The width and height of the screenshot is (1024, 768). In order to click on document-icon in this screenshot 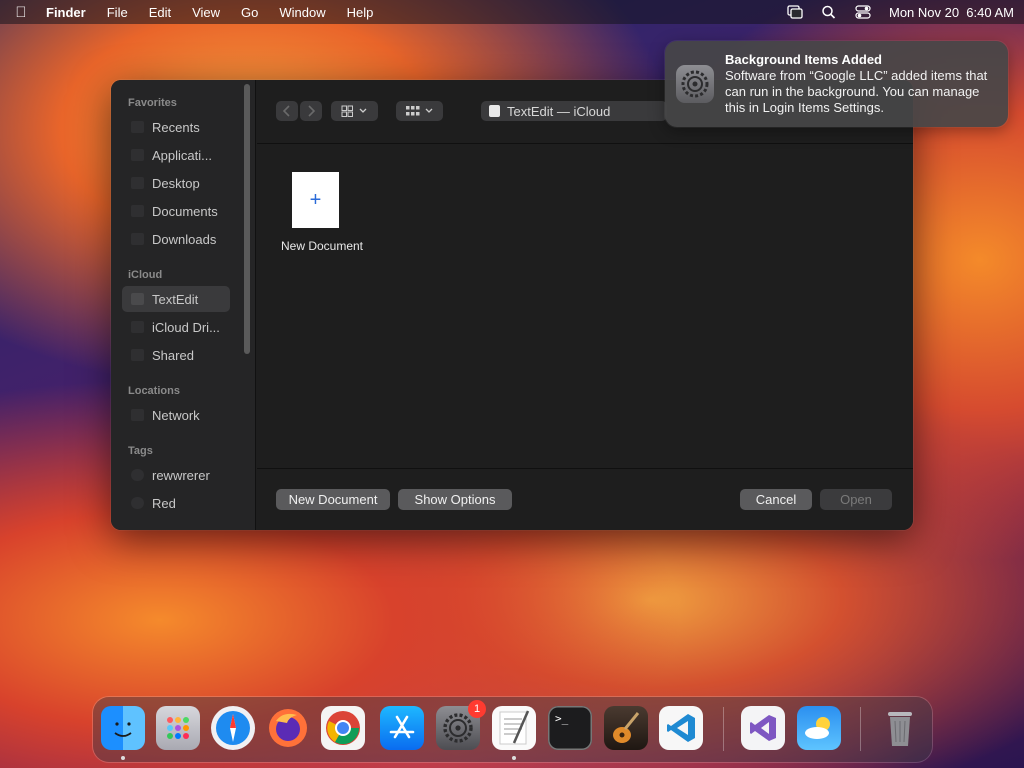, I will do `click(137, 211)`.